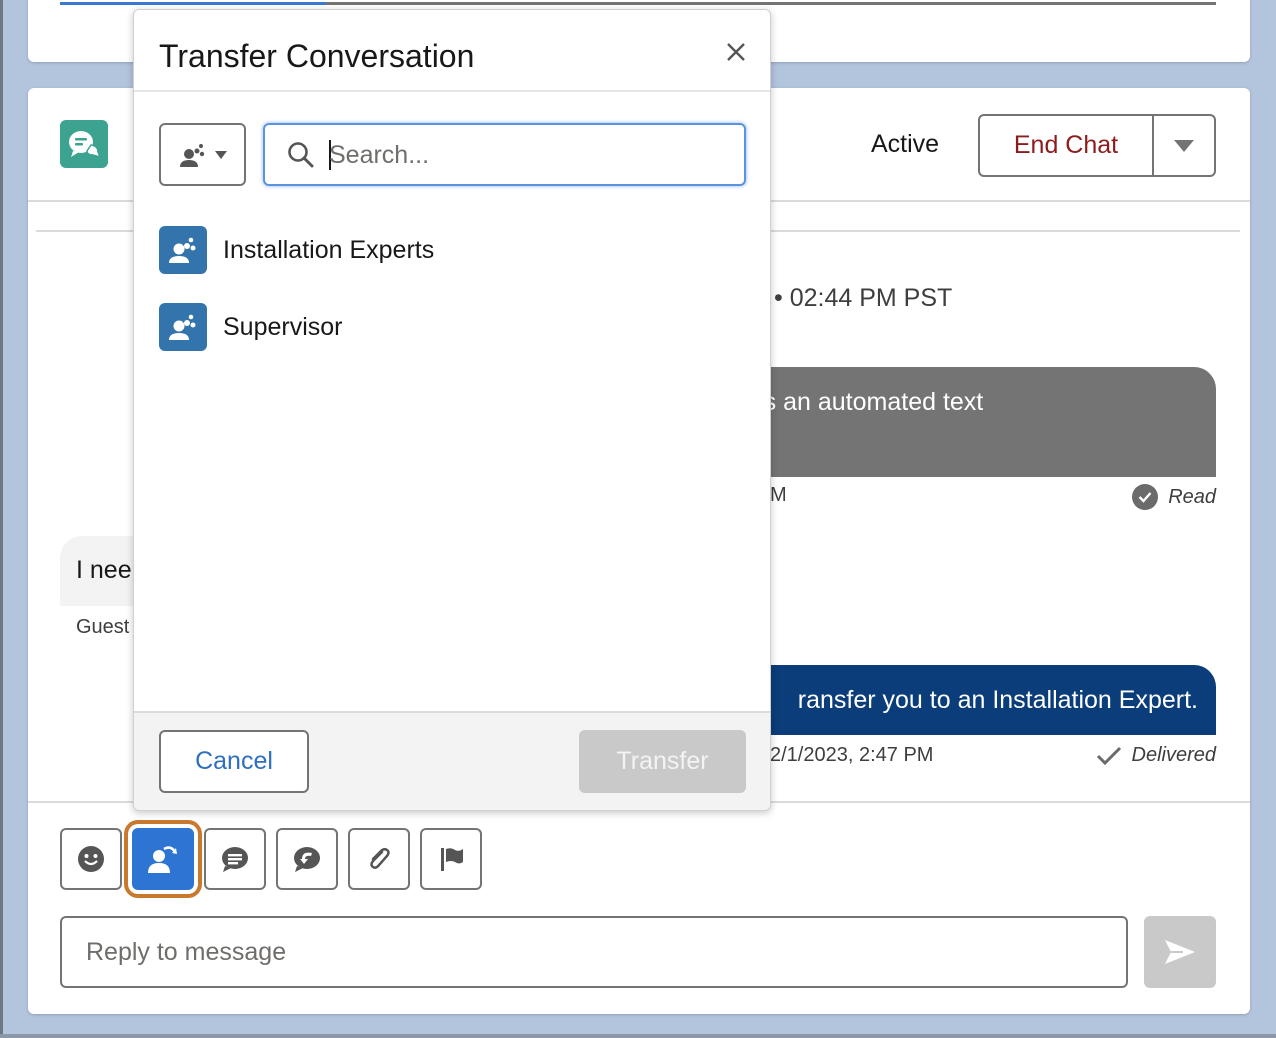  I want to click on guest-sender-label: Guest, so click(103, 627).